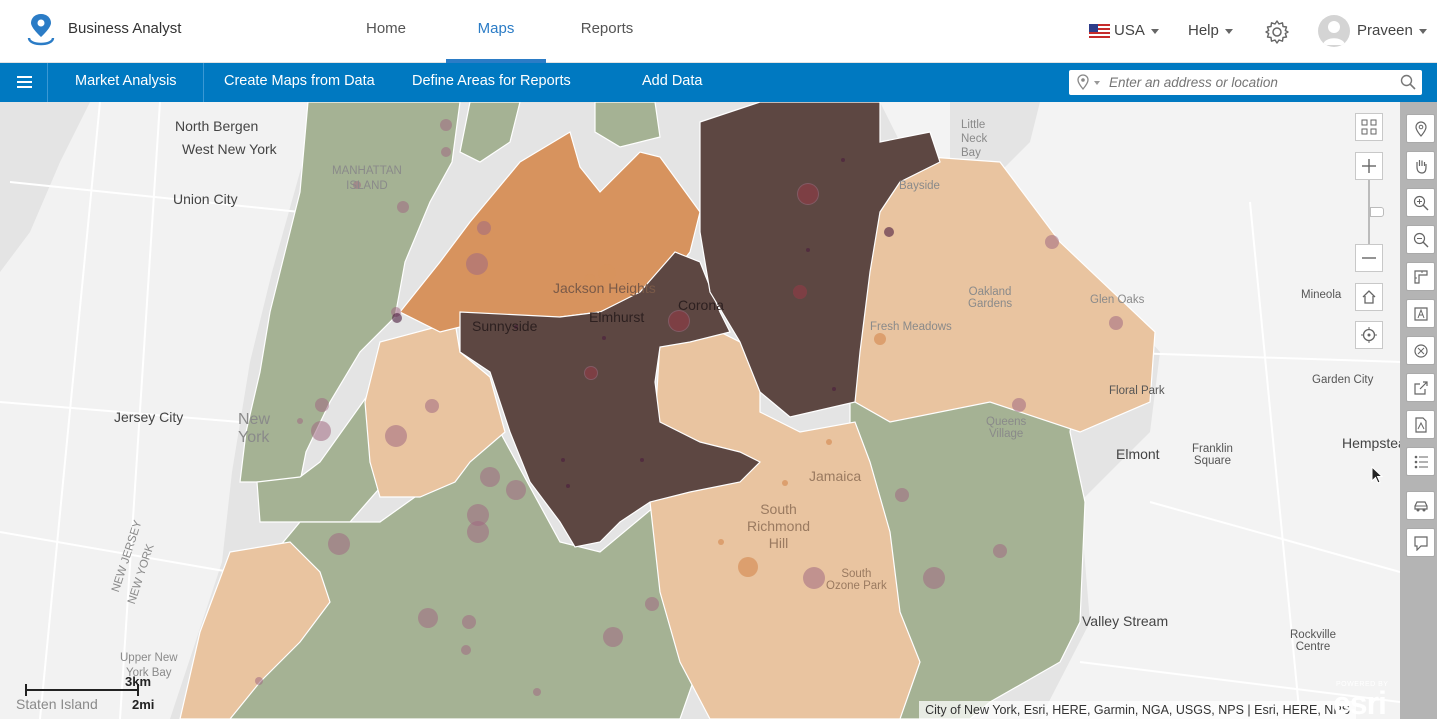  I want to click on us-flag-icon, so click(1099, 31).